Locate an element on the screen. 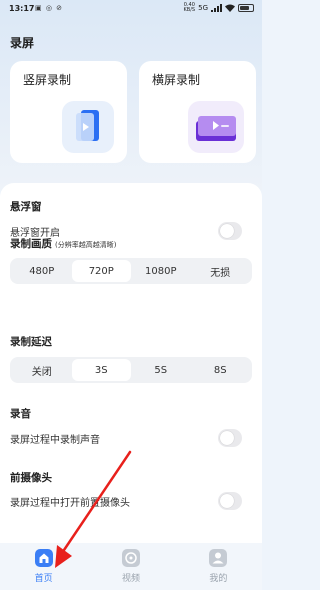 This screenshot has width=320, height=590. delay-option-8s: 8S is located at coordinates (221, 370).